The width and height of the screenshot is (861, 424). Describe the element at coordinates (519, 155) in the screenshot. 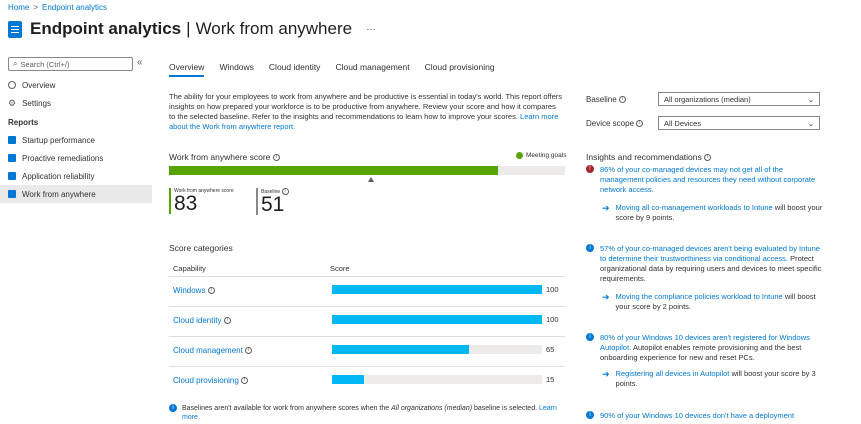

I see `checkmark-icon` at that location.